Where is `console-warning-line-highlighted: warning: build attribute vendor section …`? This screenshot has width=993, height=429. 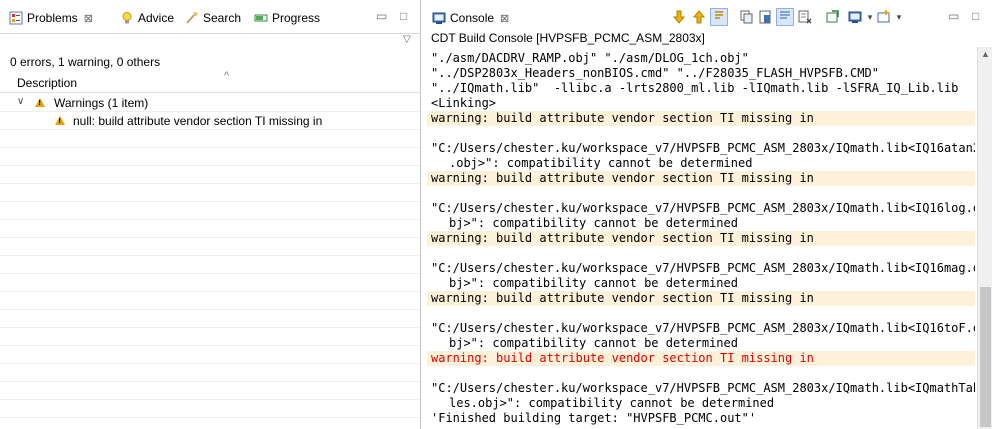
console-warning-line-highlighted: warning: build attribute vendor section … is located at coordinates (701, 358).